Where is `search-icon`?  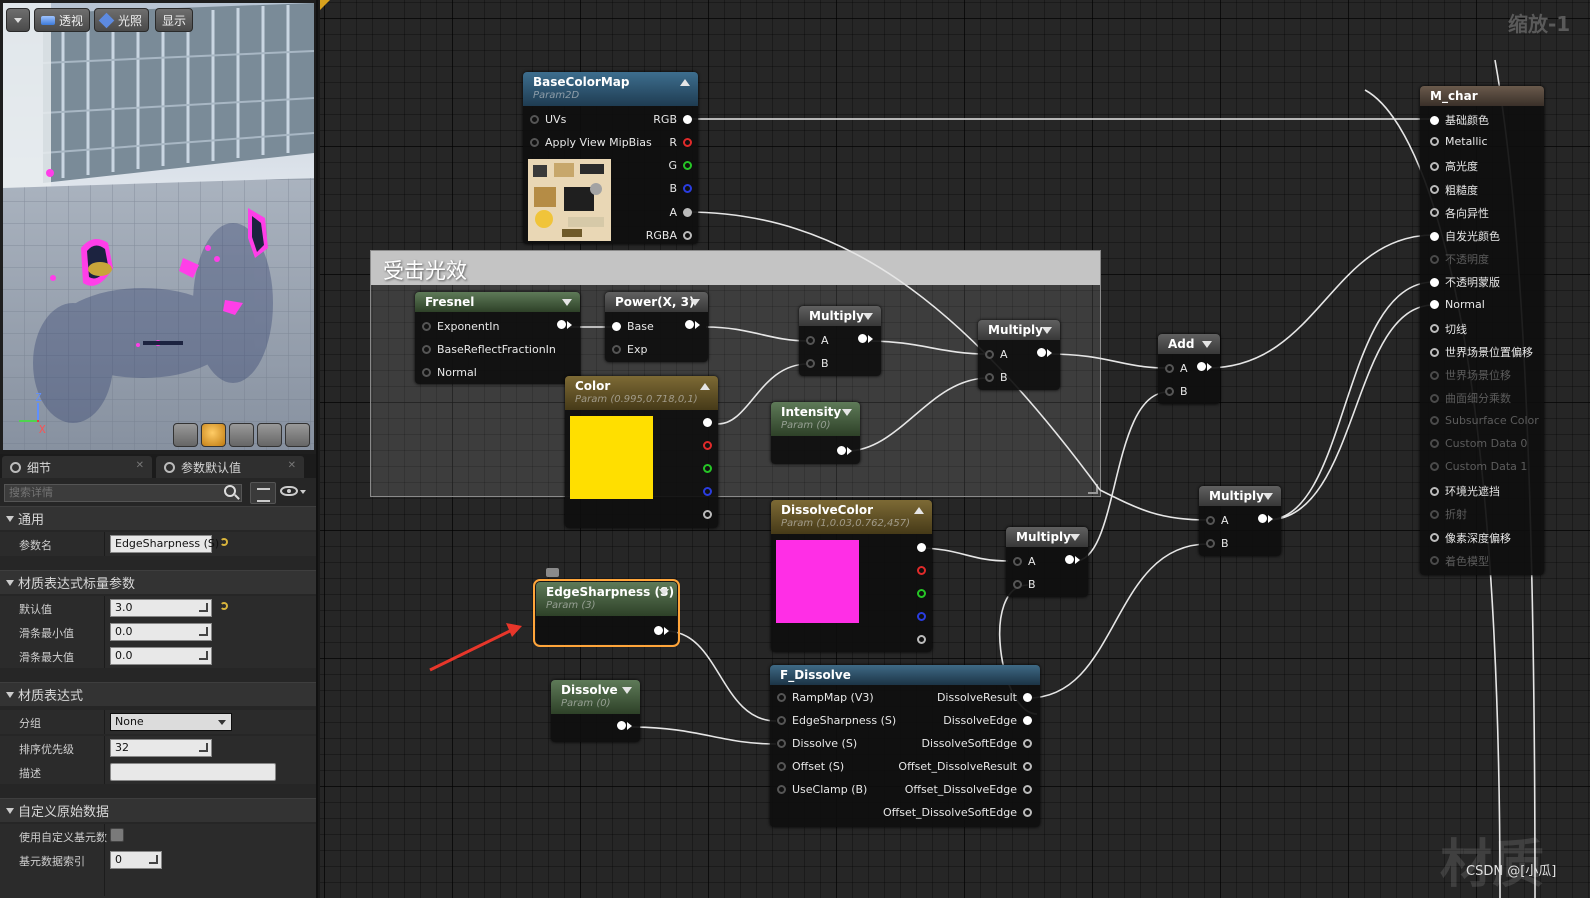
search-icon is located at coordinates (230, 491).